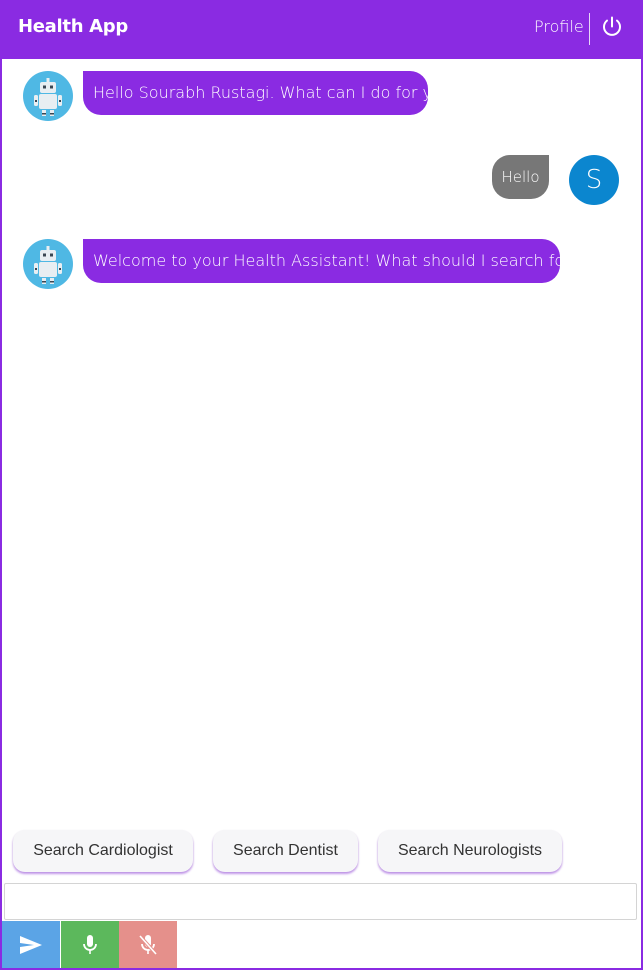 This screenshot has width=643, height=970. Describe the element at coordinates (520, 177) in the screenshot. I see `user-message-bubble: Hello` at that location.